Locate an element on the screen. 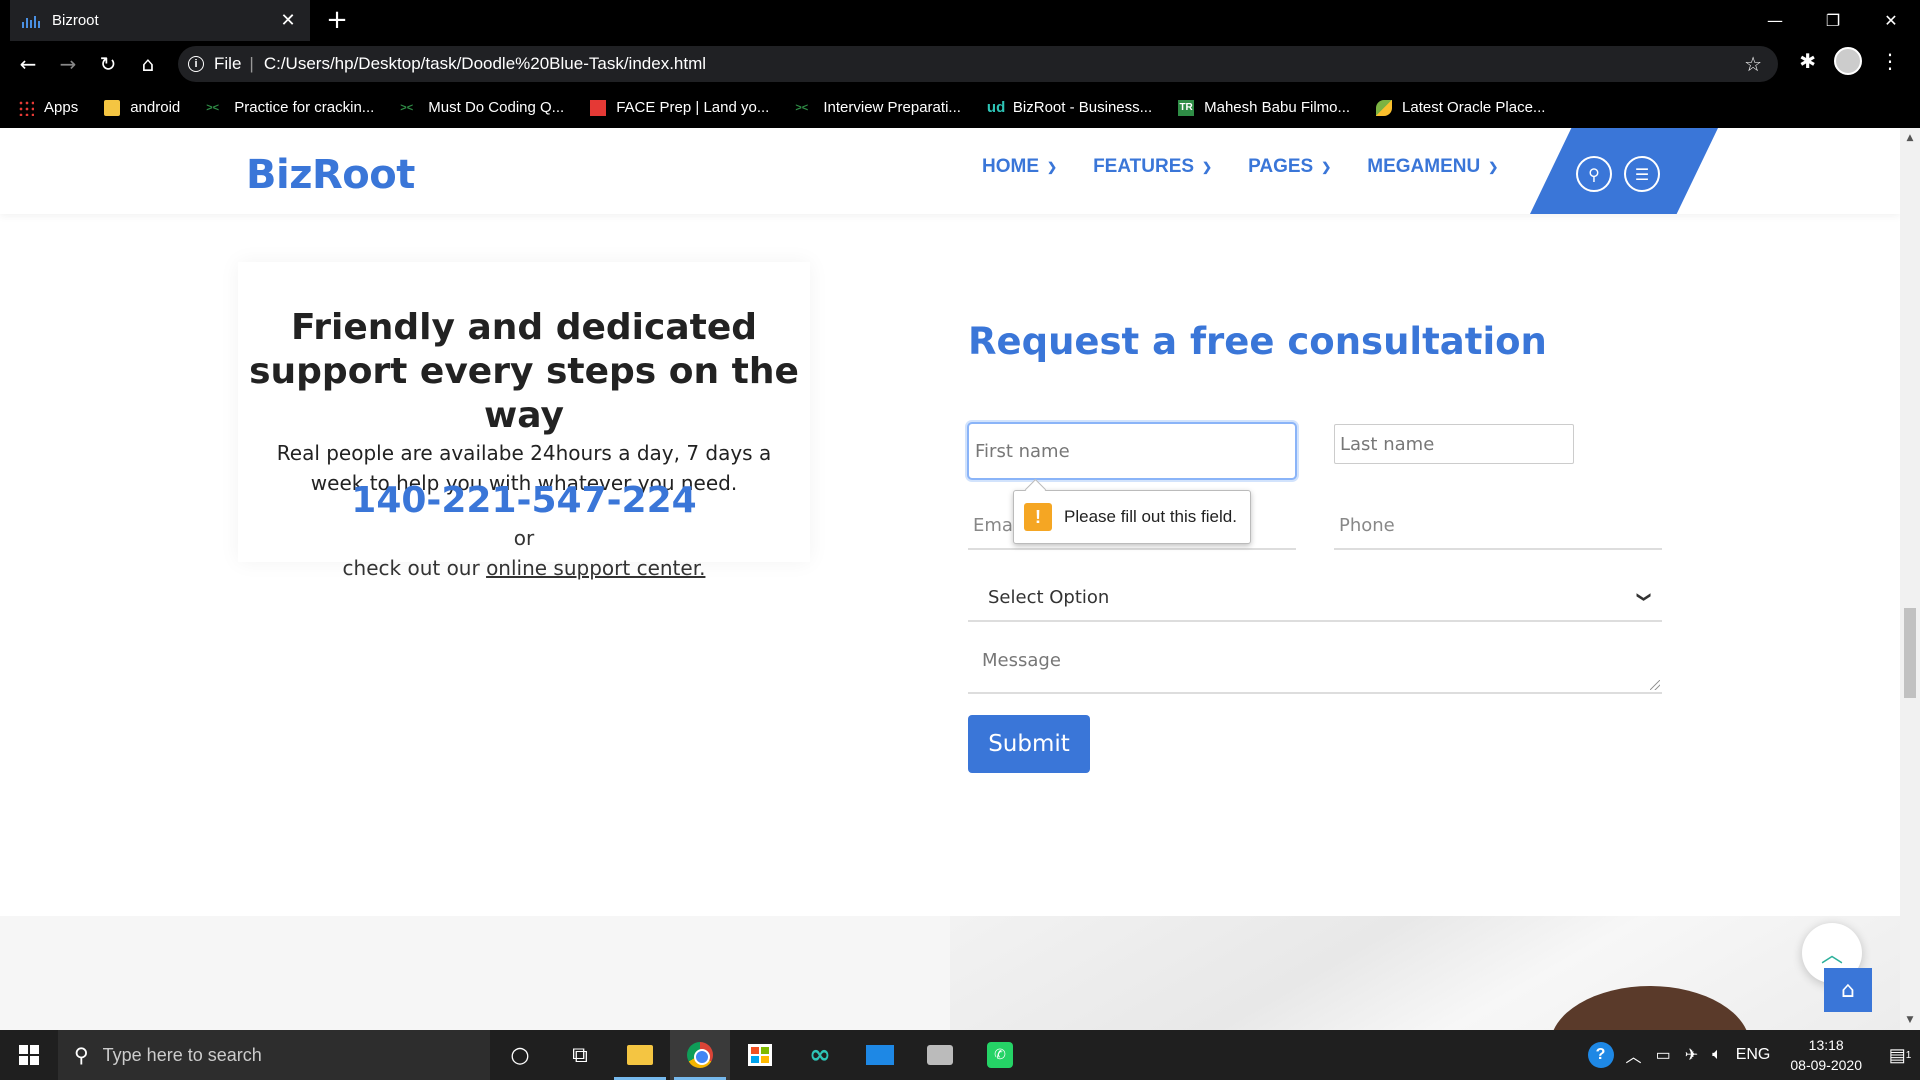 The height and width of the screenshot is (1080, 1920). window-controls: — ❐ ✕ is located at coordinates (1833, 20).